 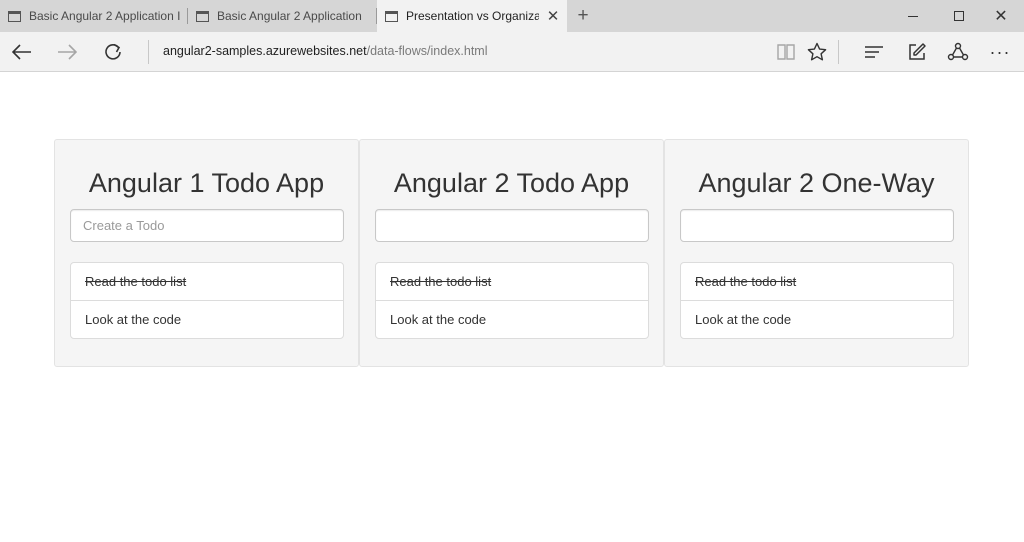 I want to click on forward-button, so click(x=67, y=52).